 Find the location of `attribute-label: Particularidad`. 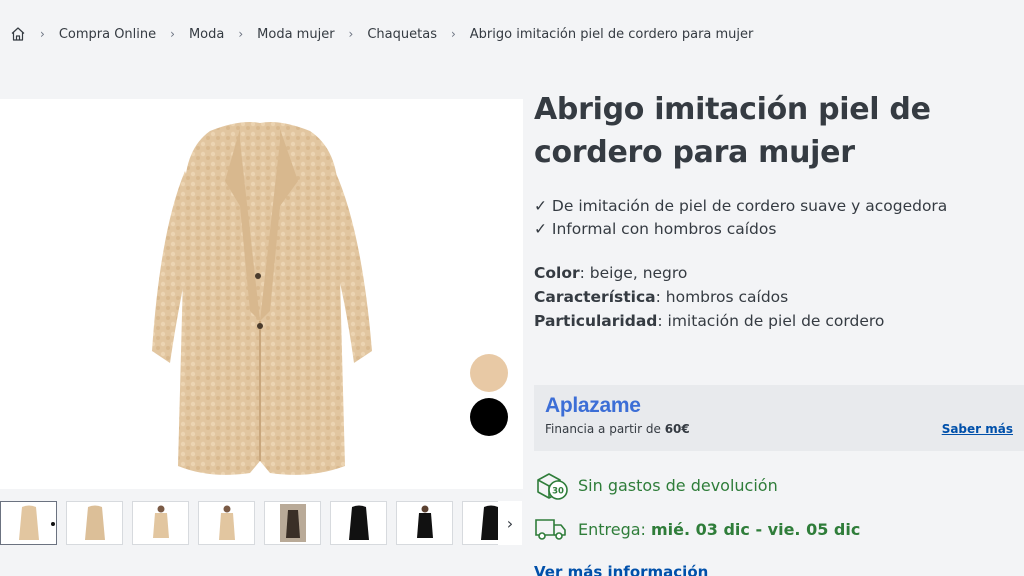

attribute-label: Particularidad is located at coordinates (596, 321).